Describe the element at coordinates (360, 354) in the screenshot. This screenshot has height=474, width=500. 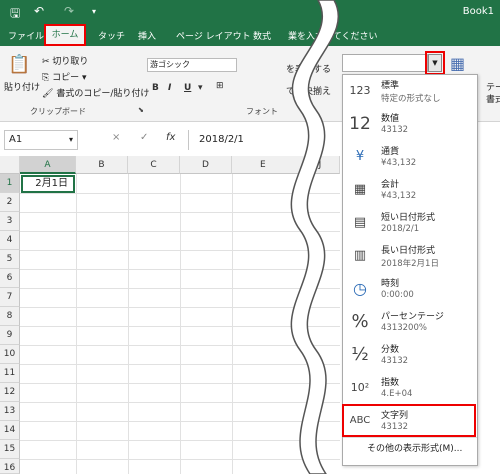
I see `fraction-icon: ½` at that location.